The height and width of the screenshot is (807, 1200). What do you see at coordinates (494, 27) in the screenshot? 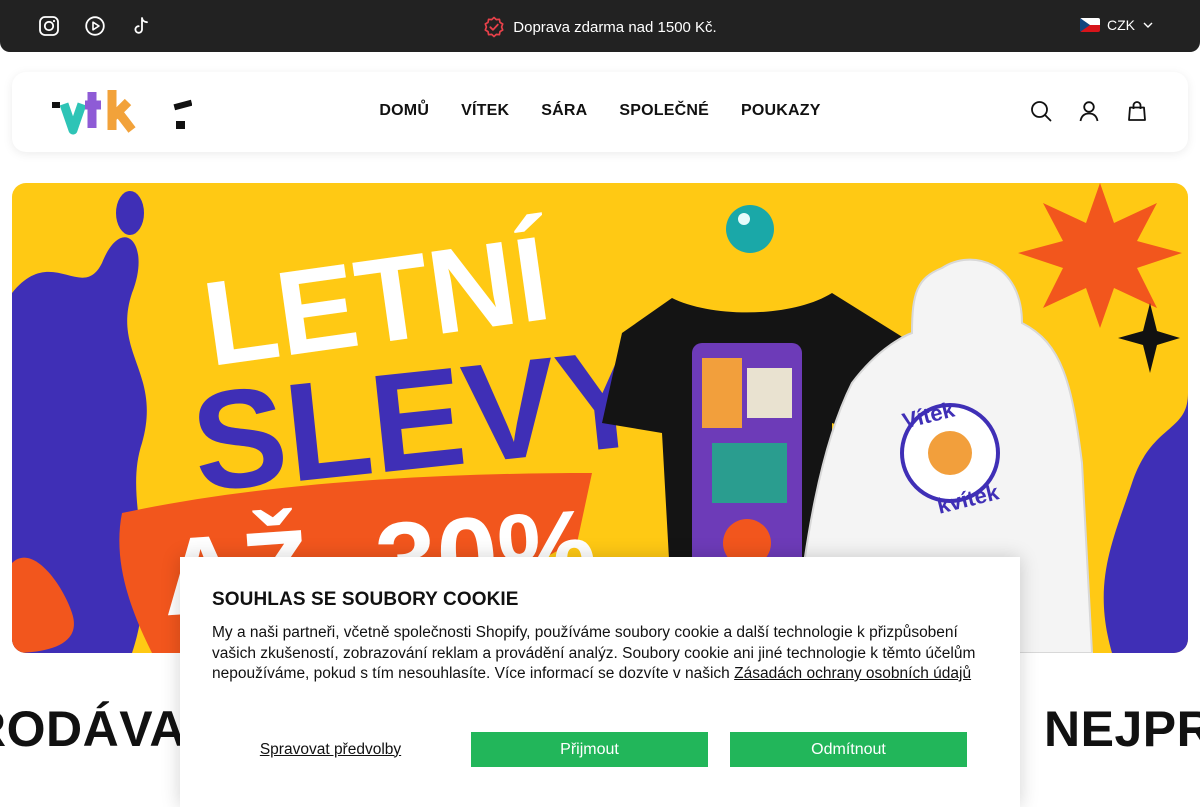
I see `verified-badge-icon` at bounding box center [494, 27].